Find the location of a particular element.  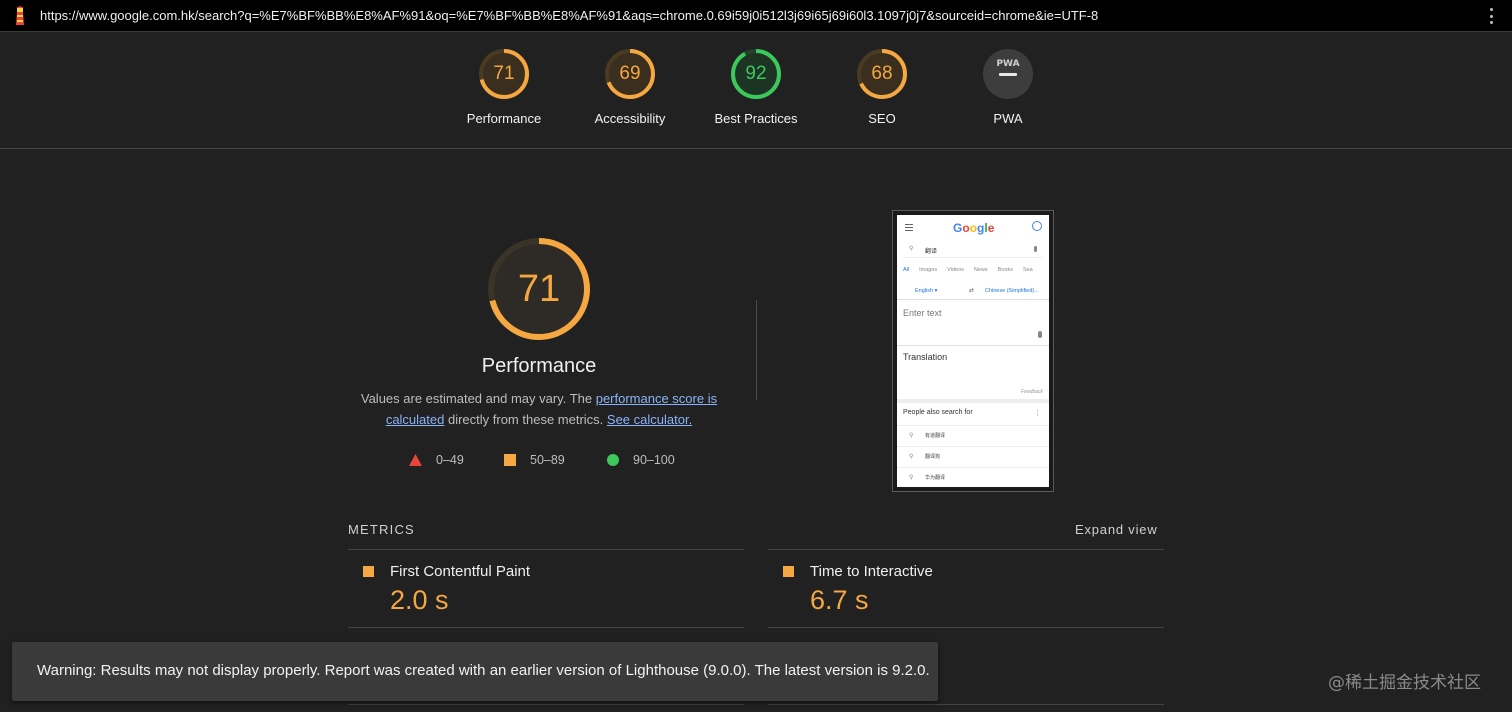

tab: Books is located at coordinates (1005, 270).